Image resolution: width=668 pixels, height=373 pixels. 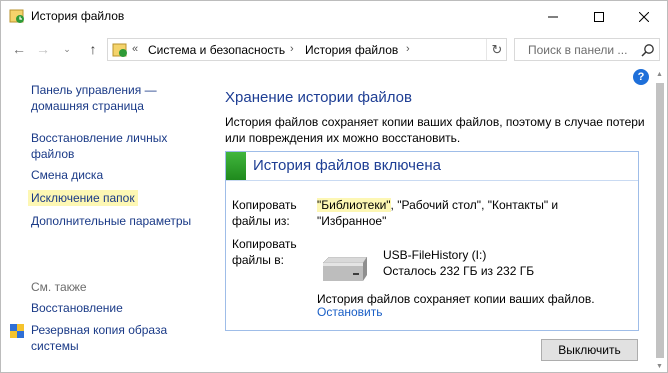 I want to click on help-icon: ?, so click(x=641, y=77).